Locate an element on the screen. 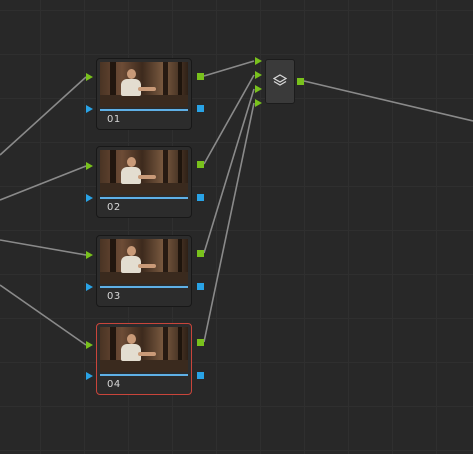 The width and height of the screenshot is (473, 454). corrector-node-03: 03 is located at coordinates (144, 271).